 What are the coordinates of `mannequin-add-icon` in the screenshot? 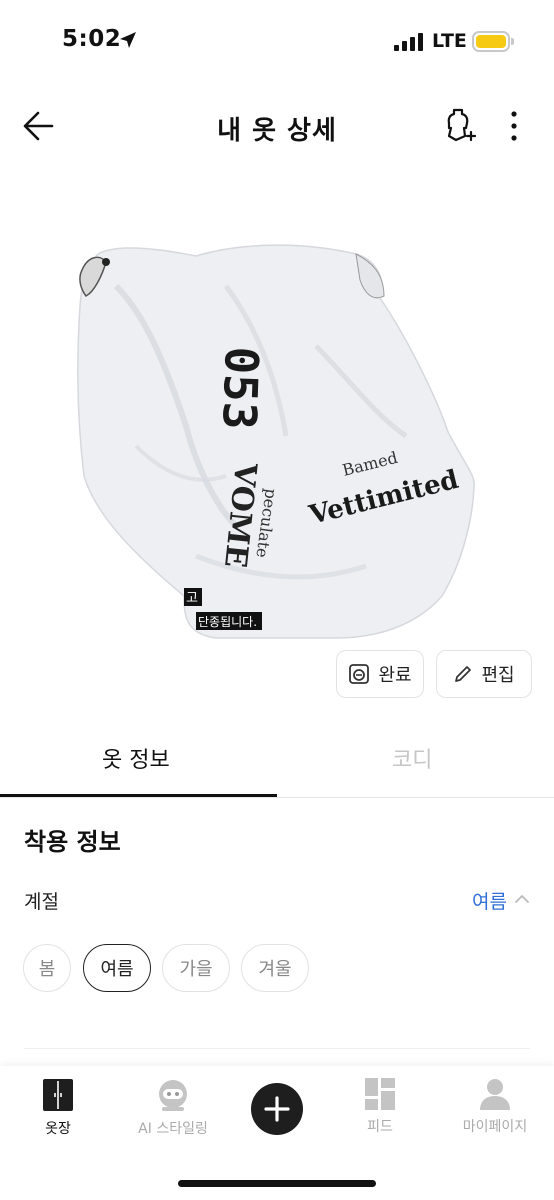 It's located at (458, 126).